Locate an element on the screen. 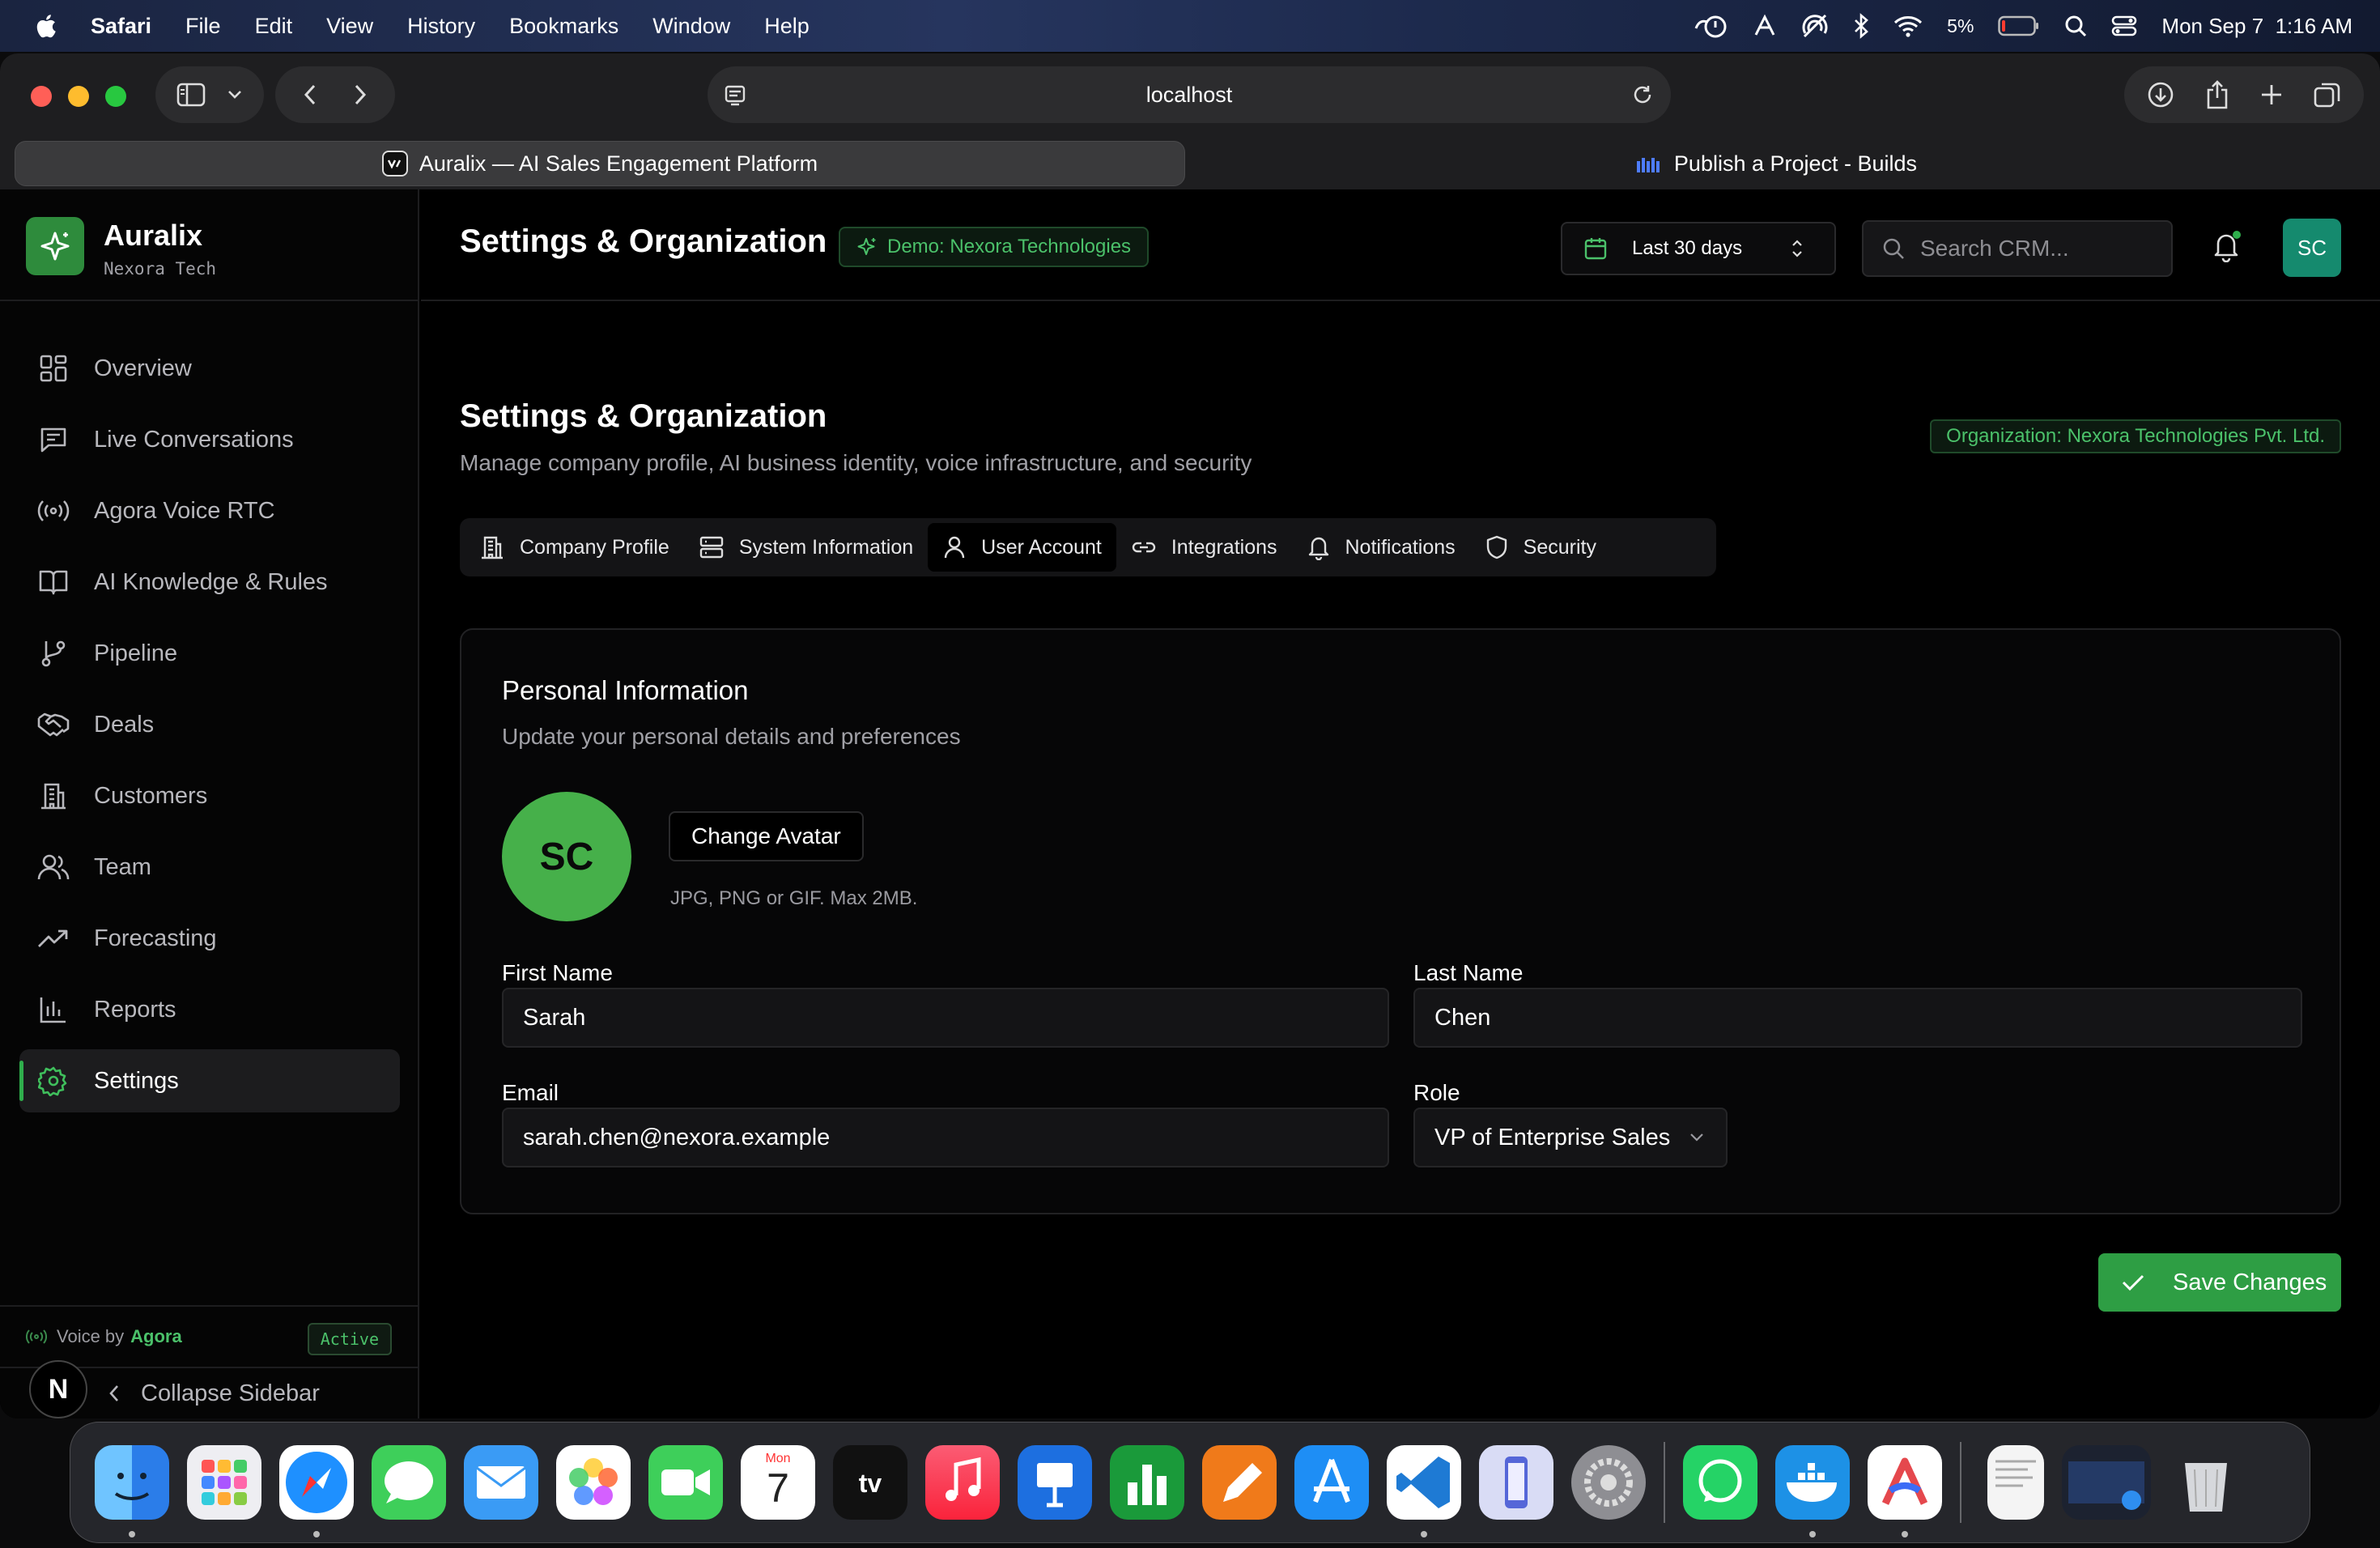  dock-music is located at coordinates (962, 1482).